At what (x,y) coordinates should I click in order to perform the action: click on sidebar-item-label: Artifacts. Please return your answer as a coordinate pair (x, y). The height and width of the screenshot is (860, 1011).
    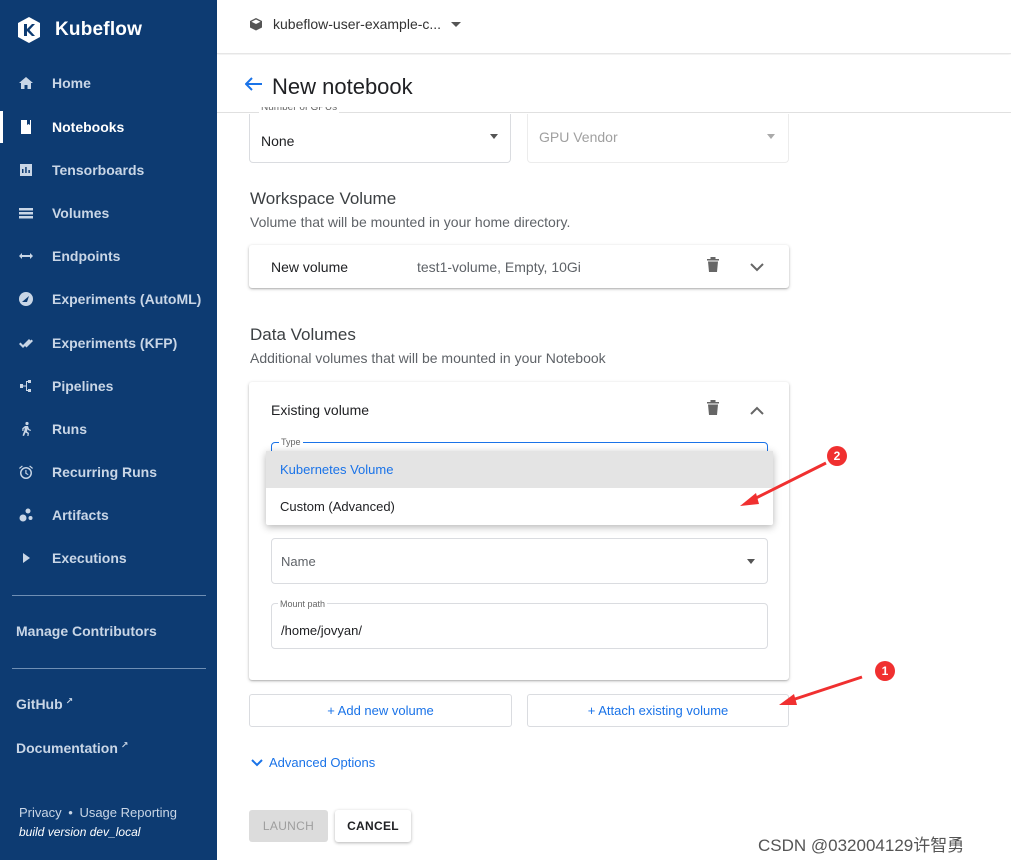
    Looking at the image, I should click on (80, 515).